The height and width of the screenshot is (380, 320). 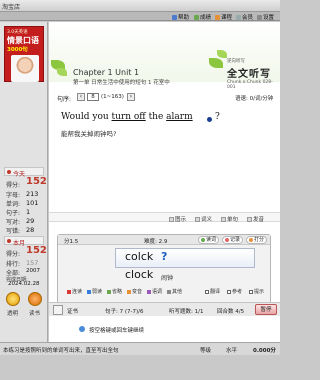 I want to click on legend-change: 变音, so click(x=134, y=291).